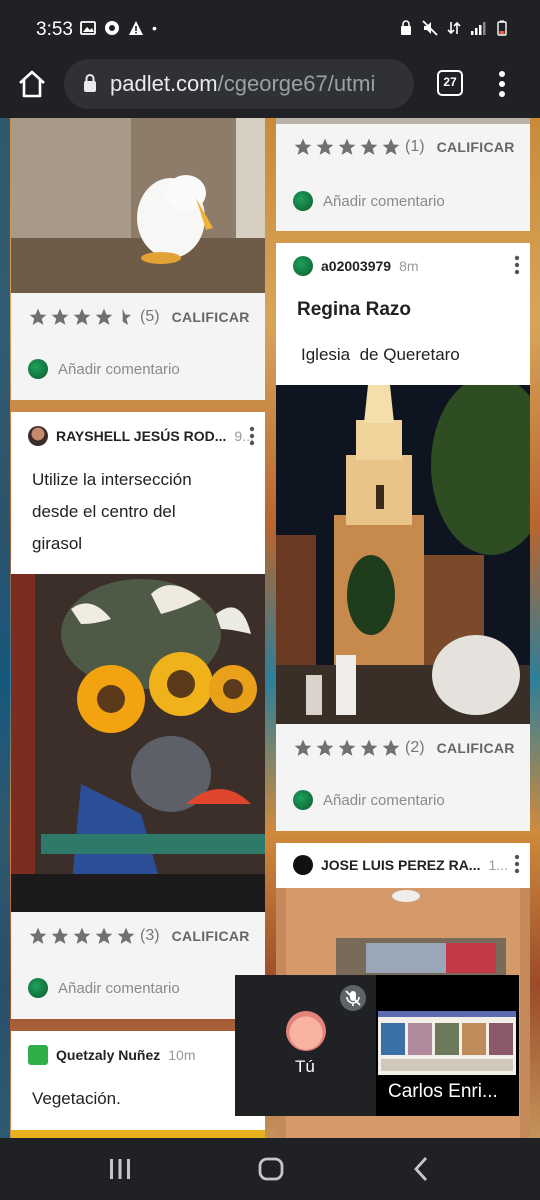  Describe the element at coordinates (112, 28) in the screenshot. I see `chrome-icon` at that location.